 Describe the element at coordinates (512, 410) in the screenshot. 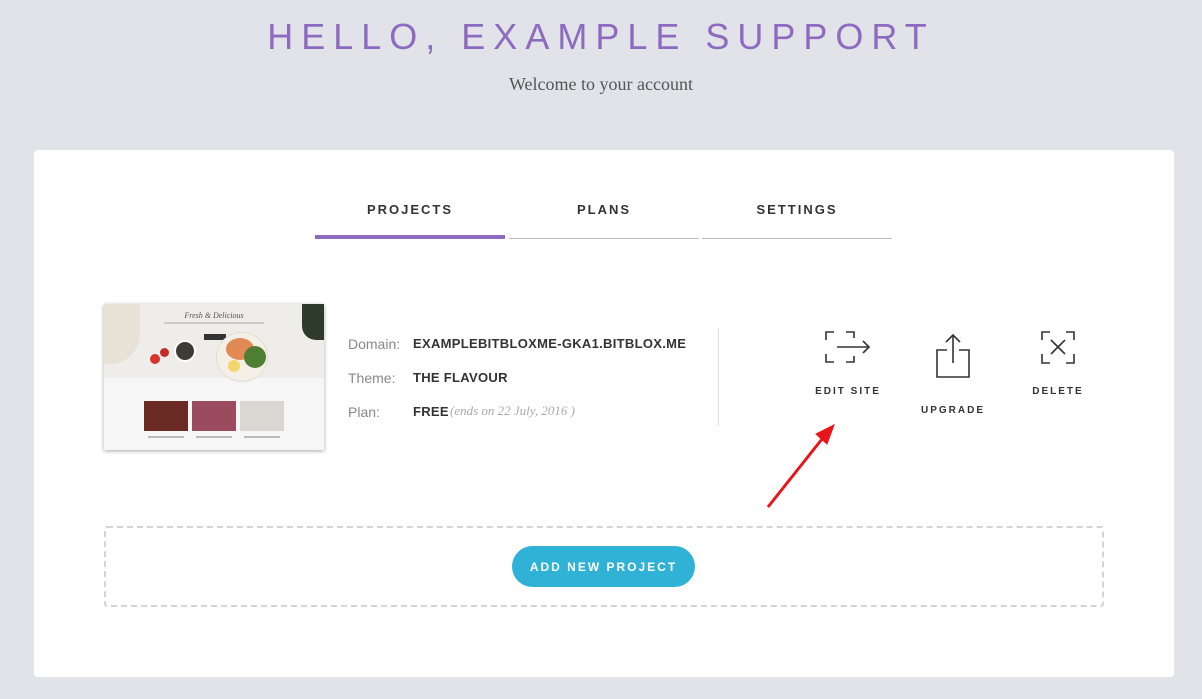

I see `plan-expiry-note: (ends on 22 July, 2016 )` at that location.